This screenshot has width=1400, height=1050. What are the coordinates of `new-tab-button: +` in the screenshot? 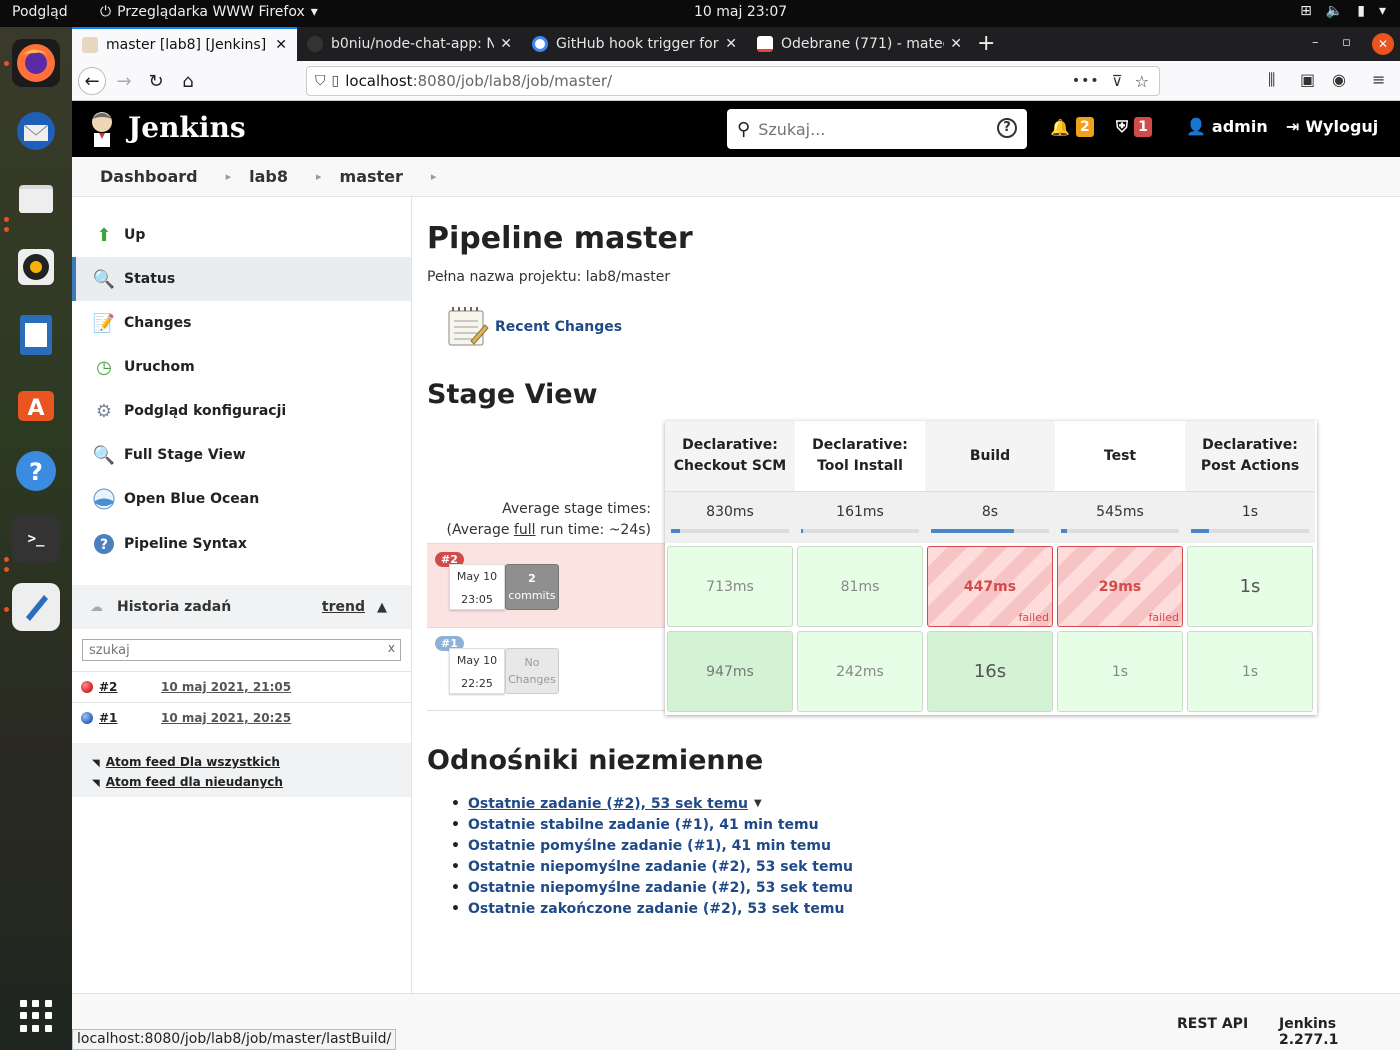 It's located at (986, 43).